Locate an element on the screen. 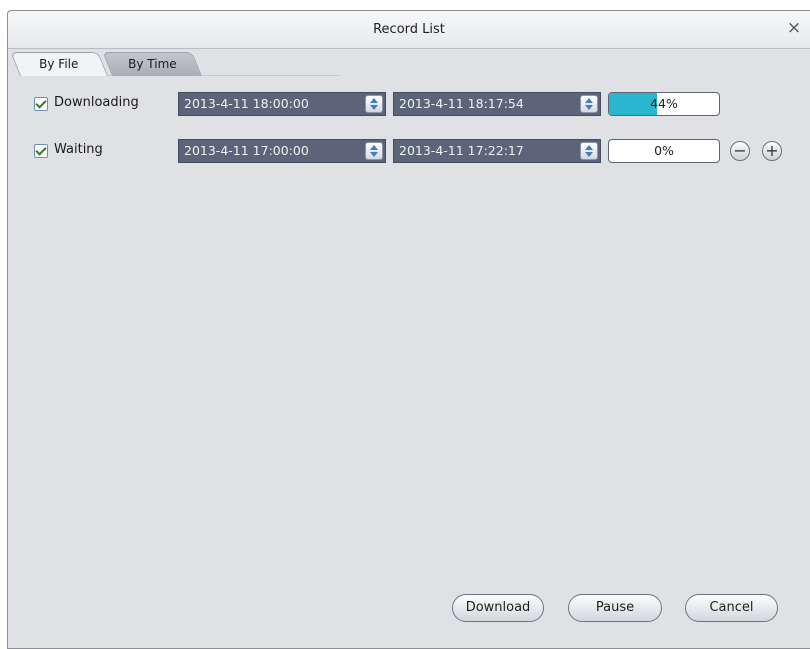 This screenshot has height=649, width=810. progress-text: 0% is located at coordinates (664, 150).